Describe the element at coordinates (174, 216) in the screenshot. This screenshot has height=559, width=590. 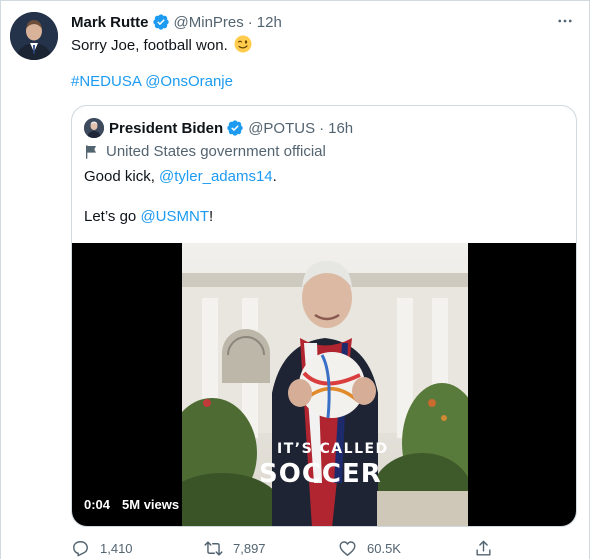
I see `mention-link: @USMNT` at that location.